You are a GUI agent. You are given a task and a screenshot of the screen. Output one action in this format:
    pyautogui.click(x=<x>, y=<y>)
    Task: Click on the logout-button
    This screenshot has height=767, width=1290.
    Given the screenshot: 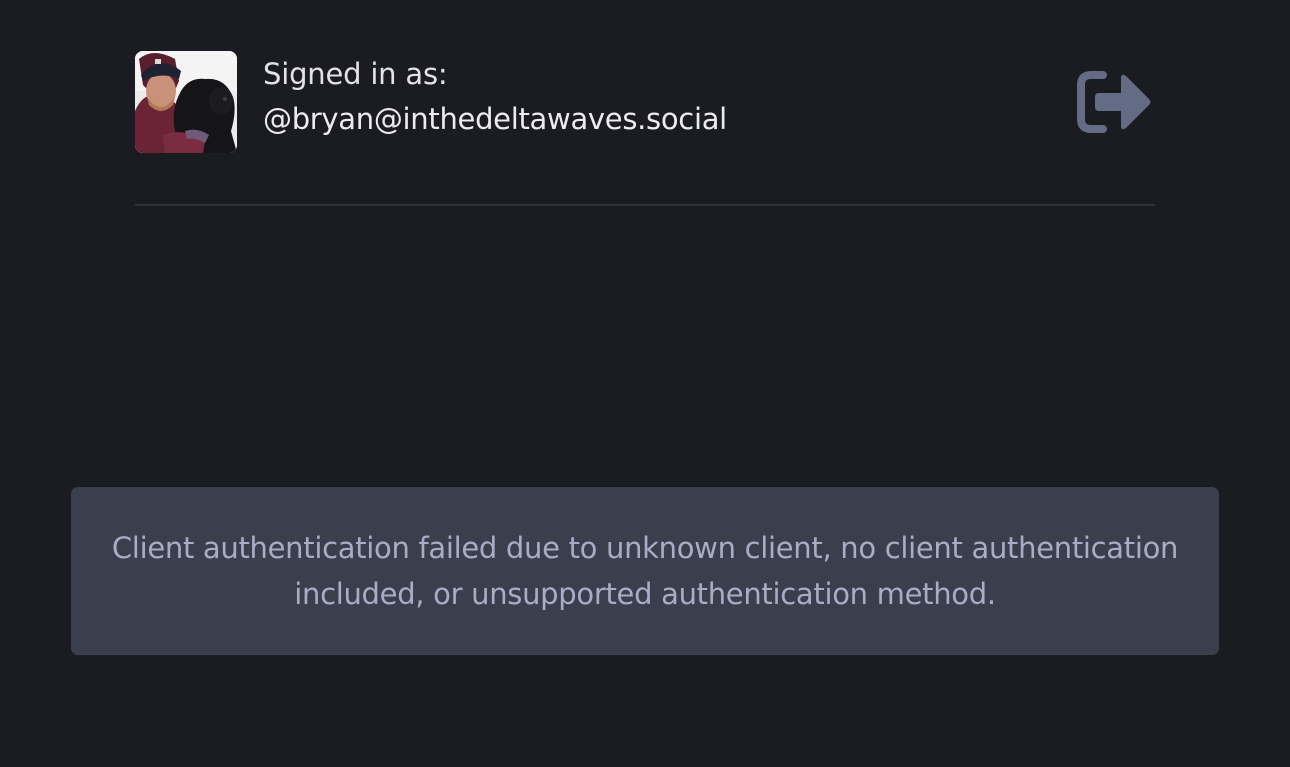 What is the action you would take?
    pyautogui.click(x=1115, y=102)
    